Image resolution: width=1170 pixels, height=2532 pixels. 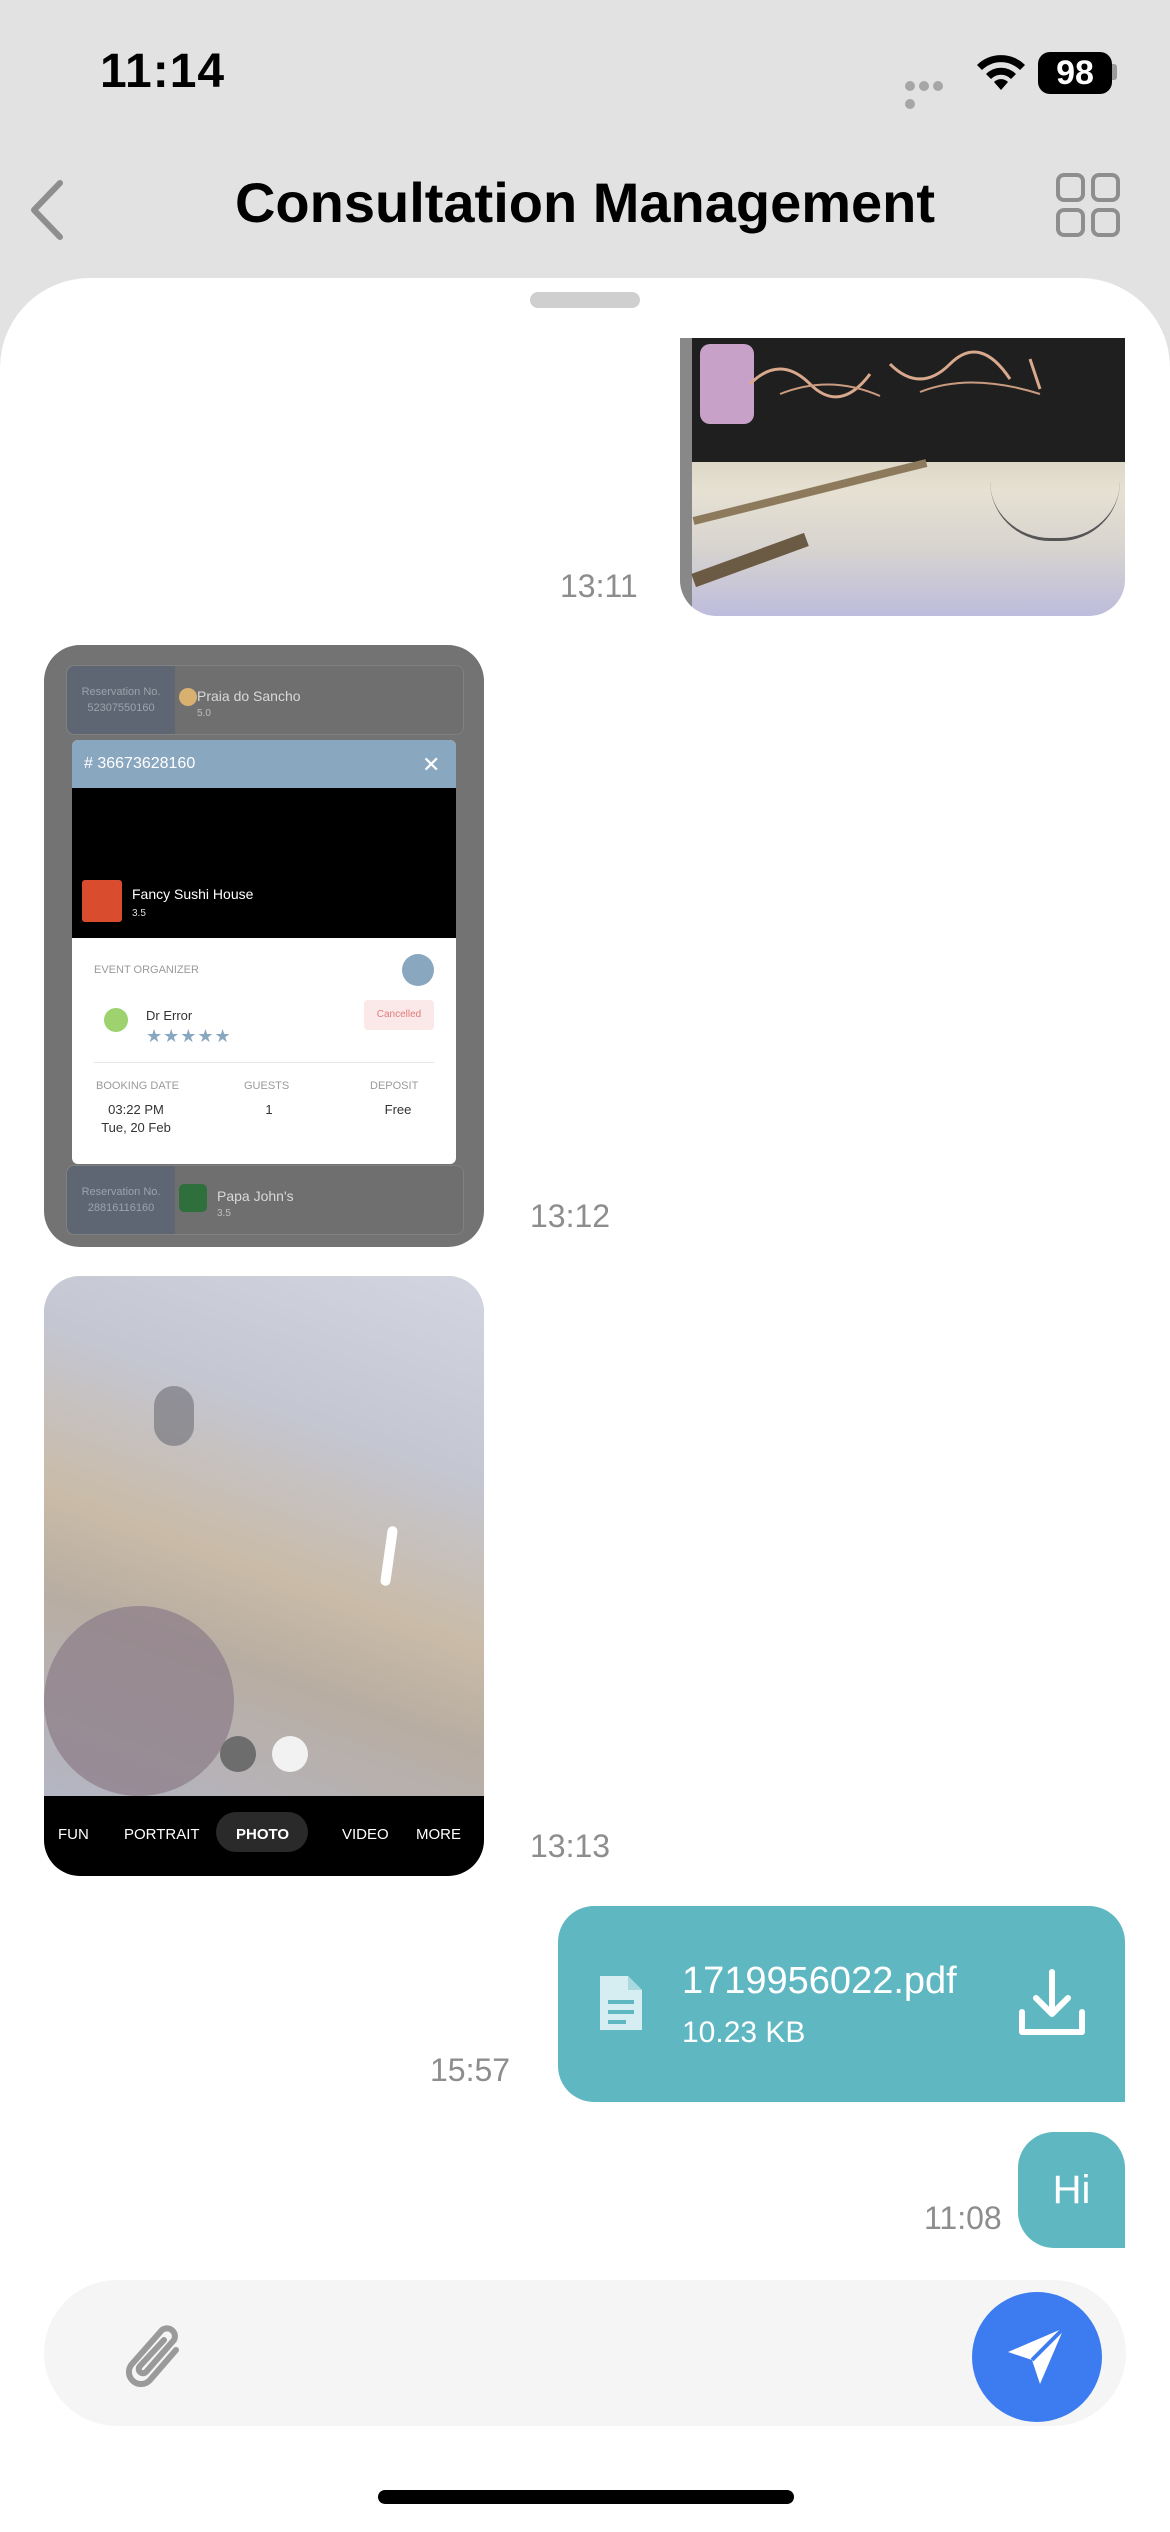 I want to click on camera-mode: PORTRAIT, so click(x=162, y=1834).